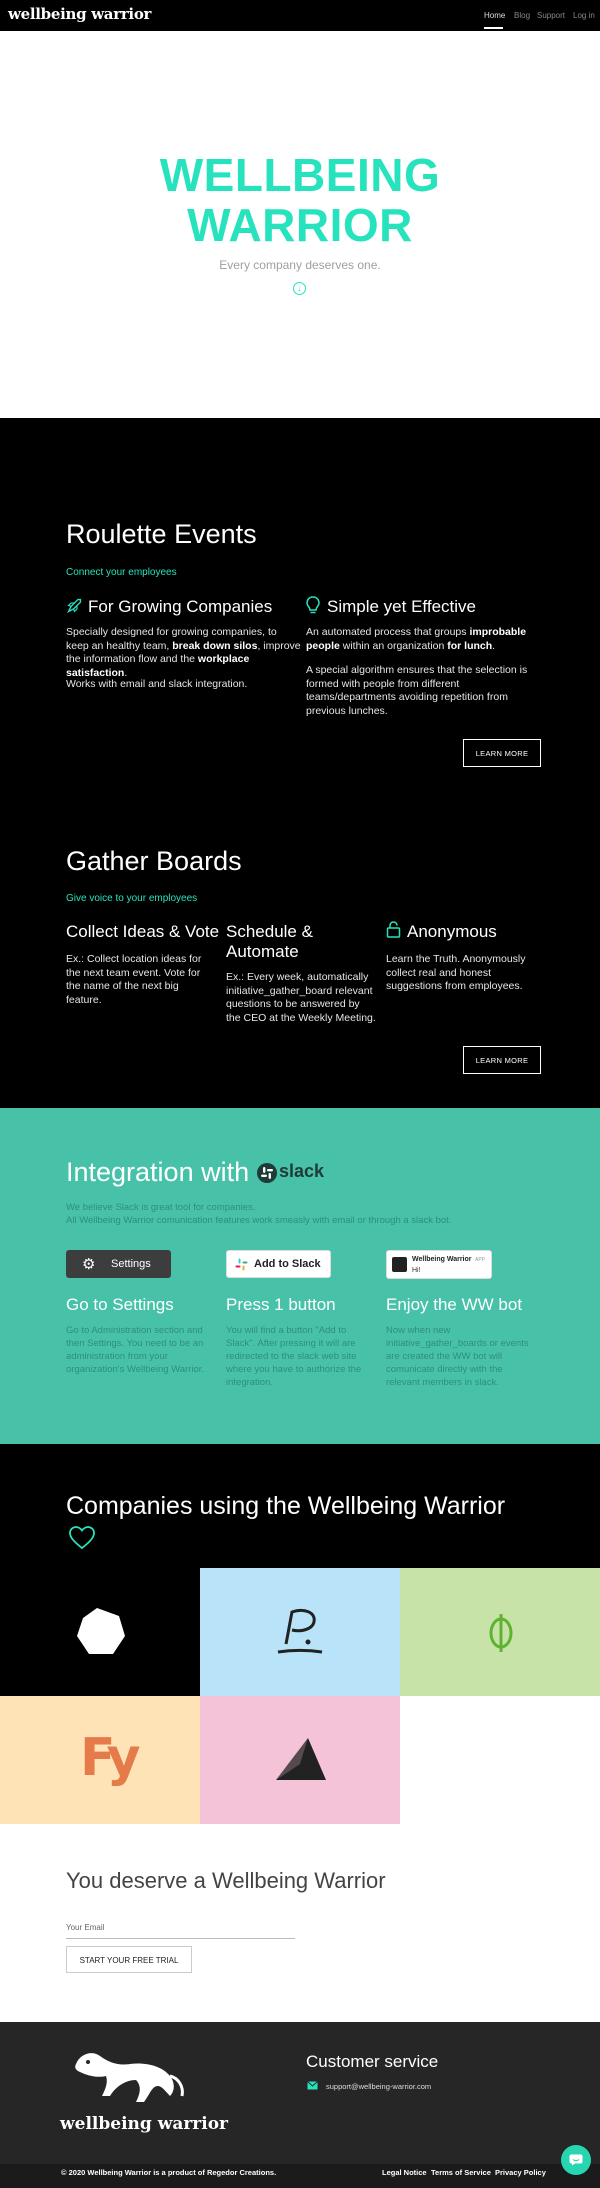 The width and height of the screenshot is (600, 2188). I want to click on add-to-slack-mock-label: Add to Slack, so click(287, 1264).